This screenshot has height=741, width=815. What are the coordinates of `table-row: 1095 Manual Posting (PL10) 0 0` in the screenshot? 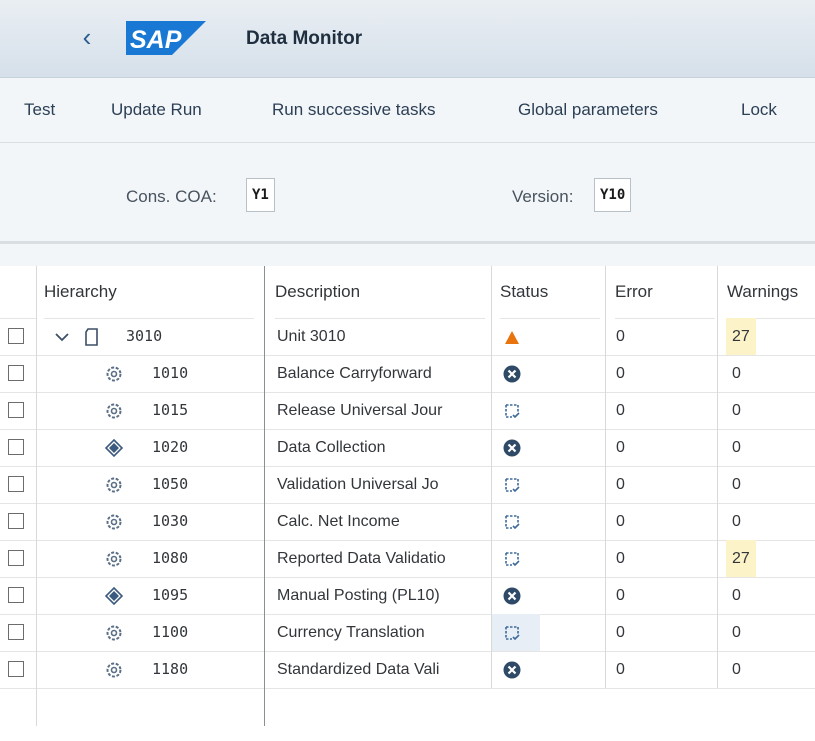 It's located at (407, 596).